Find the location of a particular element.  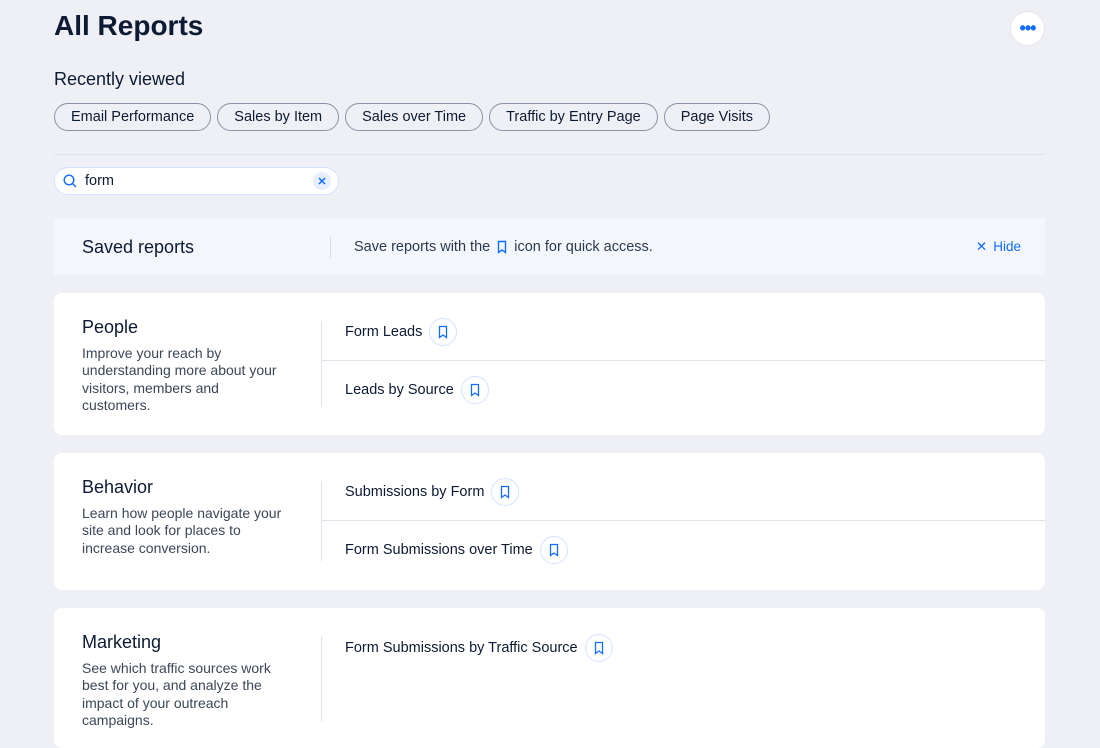

report-item: Form Submissions by Traffic Source is located at coordinates (683, 647).